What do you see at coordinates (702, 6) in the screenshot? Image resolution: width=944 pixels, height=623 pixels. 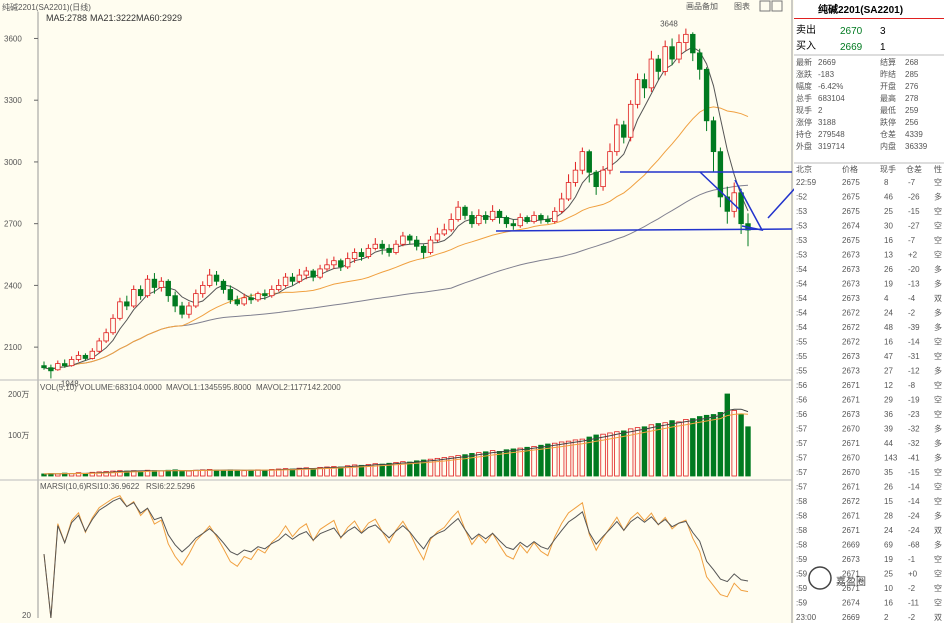 I see `history-button: 画品备加` at bounding box center [702, 6].